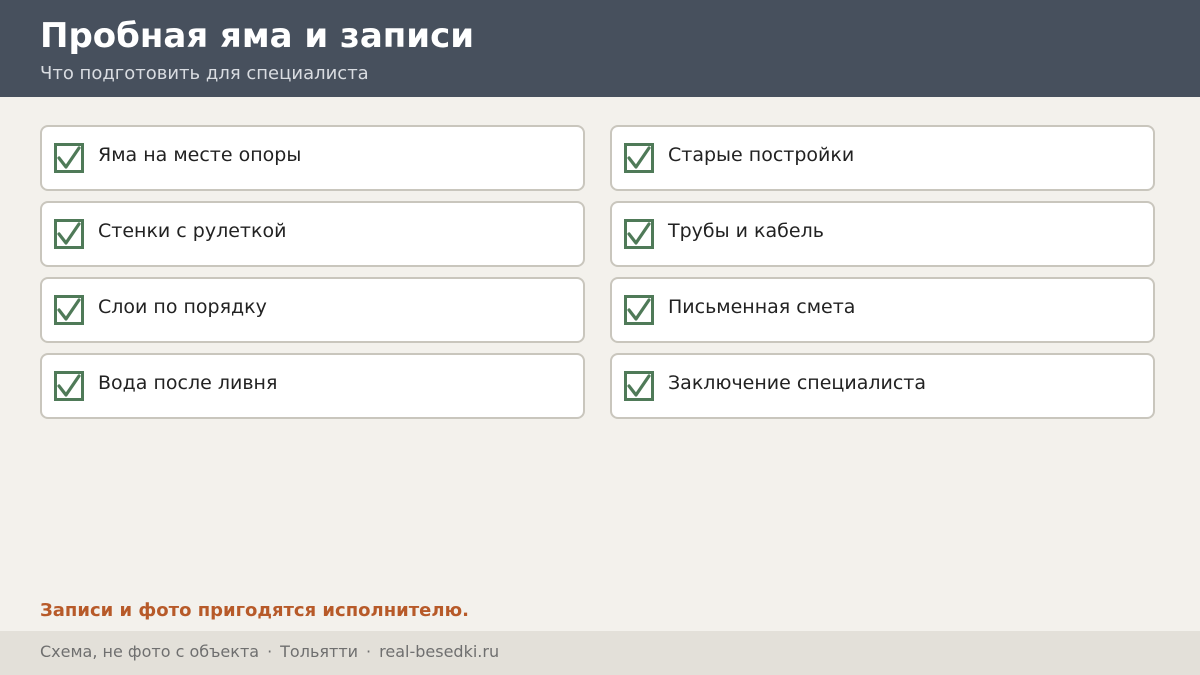  I want to click on footer-site-link: real-besedki.ru, so click(439, 651).